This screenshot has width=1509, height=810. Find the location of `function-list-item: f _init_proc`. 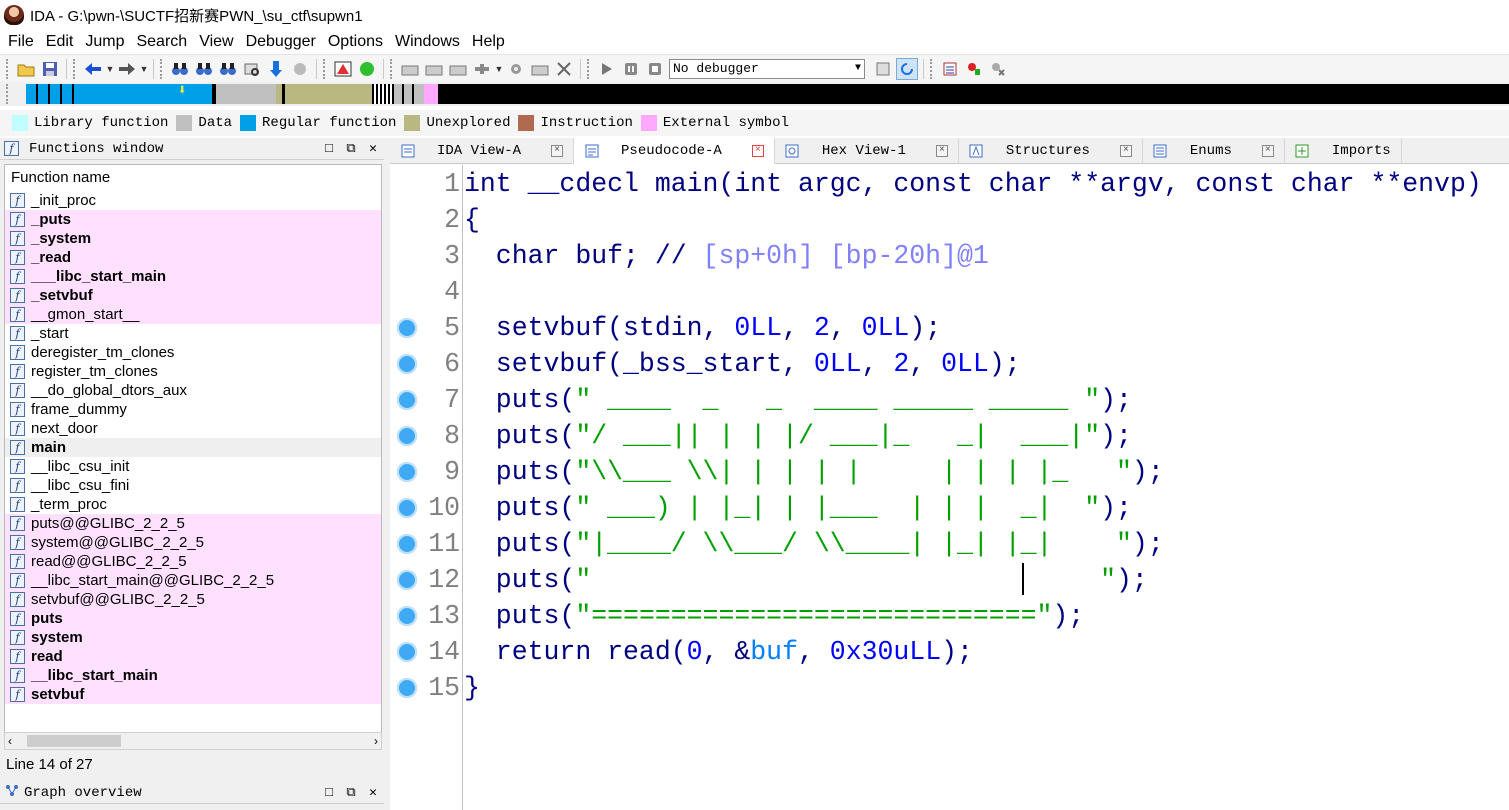

function-list-item: f _init_proc is located at coordinates (193, 200).